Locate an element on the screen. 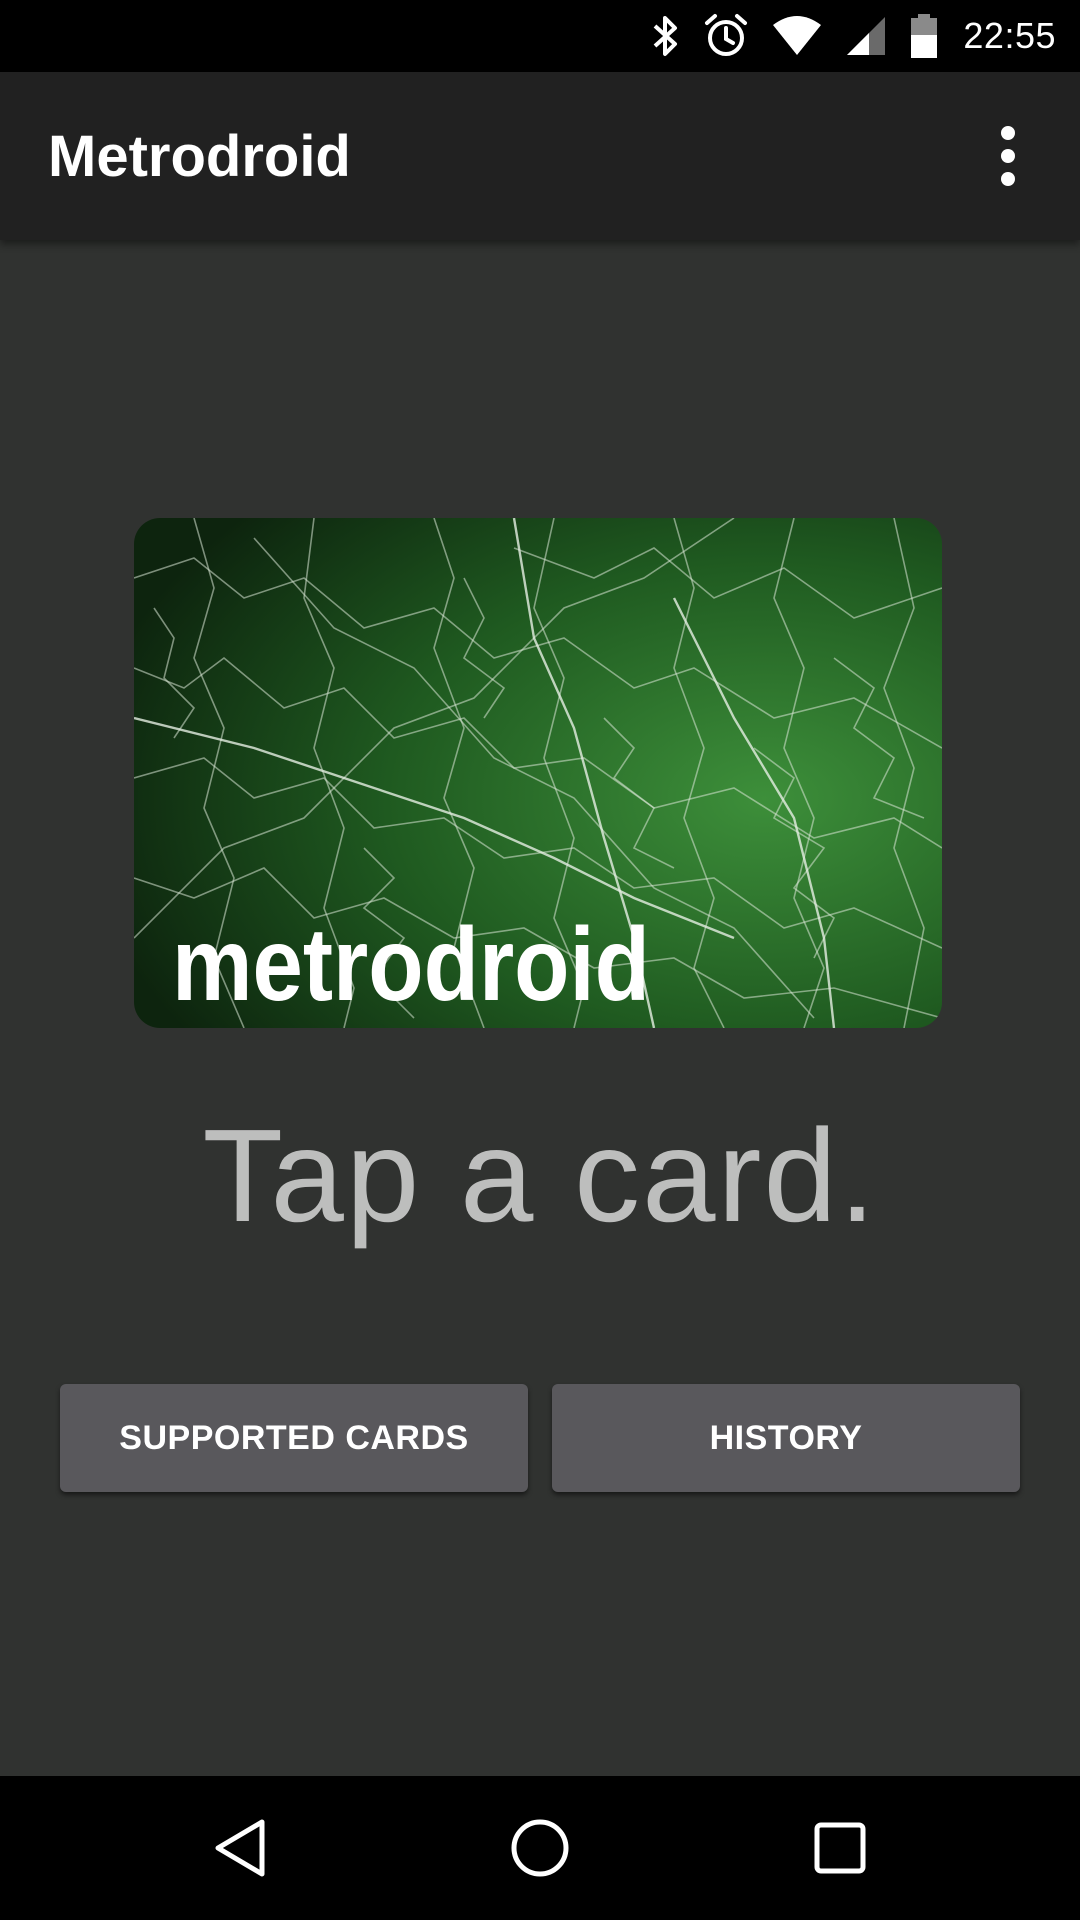 The height and width of the screenshot is (1920, 1080). home-icon is located at coordinates (540, 1848).